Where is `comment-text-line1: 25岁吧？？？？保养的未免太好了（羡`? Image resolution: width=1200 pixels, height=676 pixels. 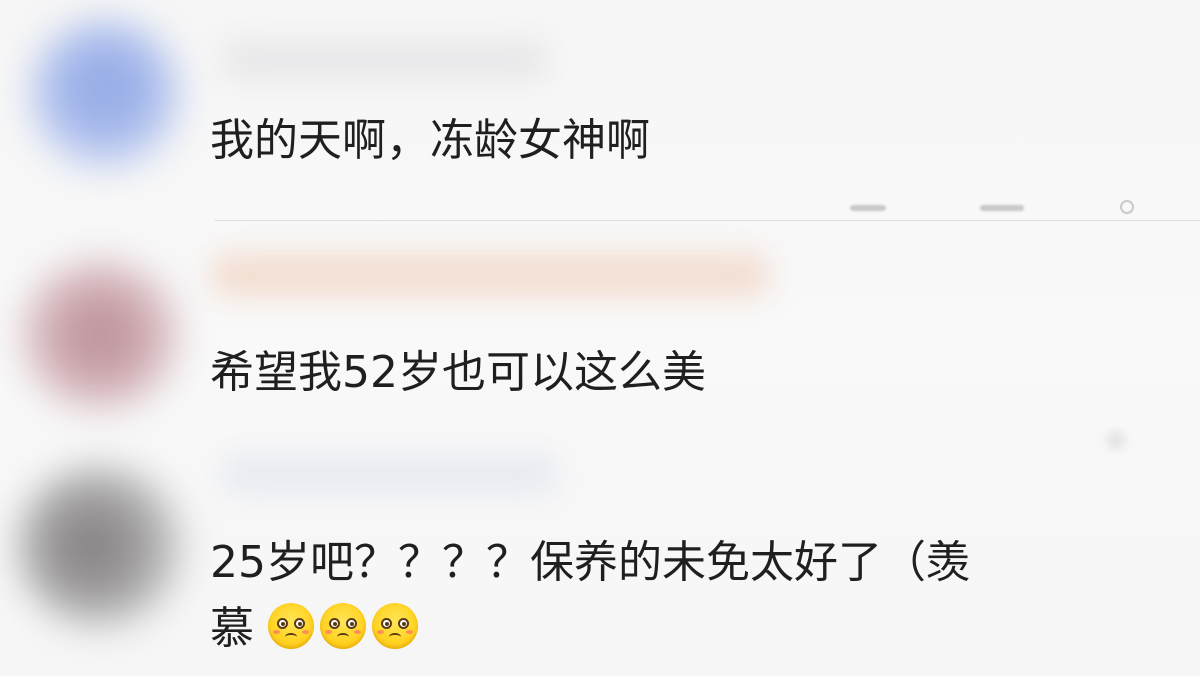 comment-text-line1: 25岁吧？？？？保养的未免太好了（羡 is located at coordinates (590, 562).